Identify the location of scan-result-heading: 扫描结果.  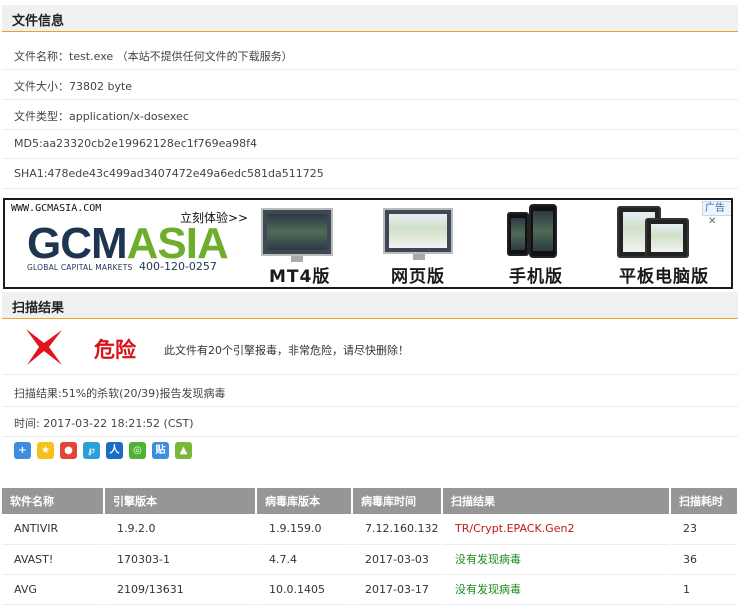
(370, 305).